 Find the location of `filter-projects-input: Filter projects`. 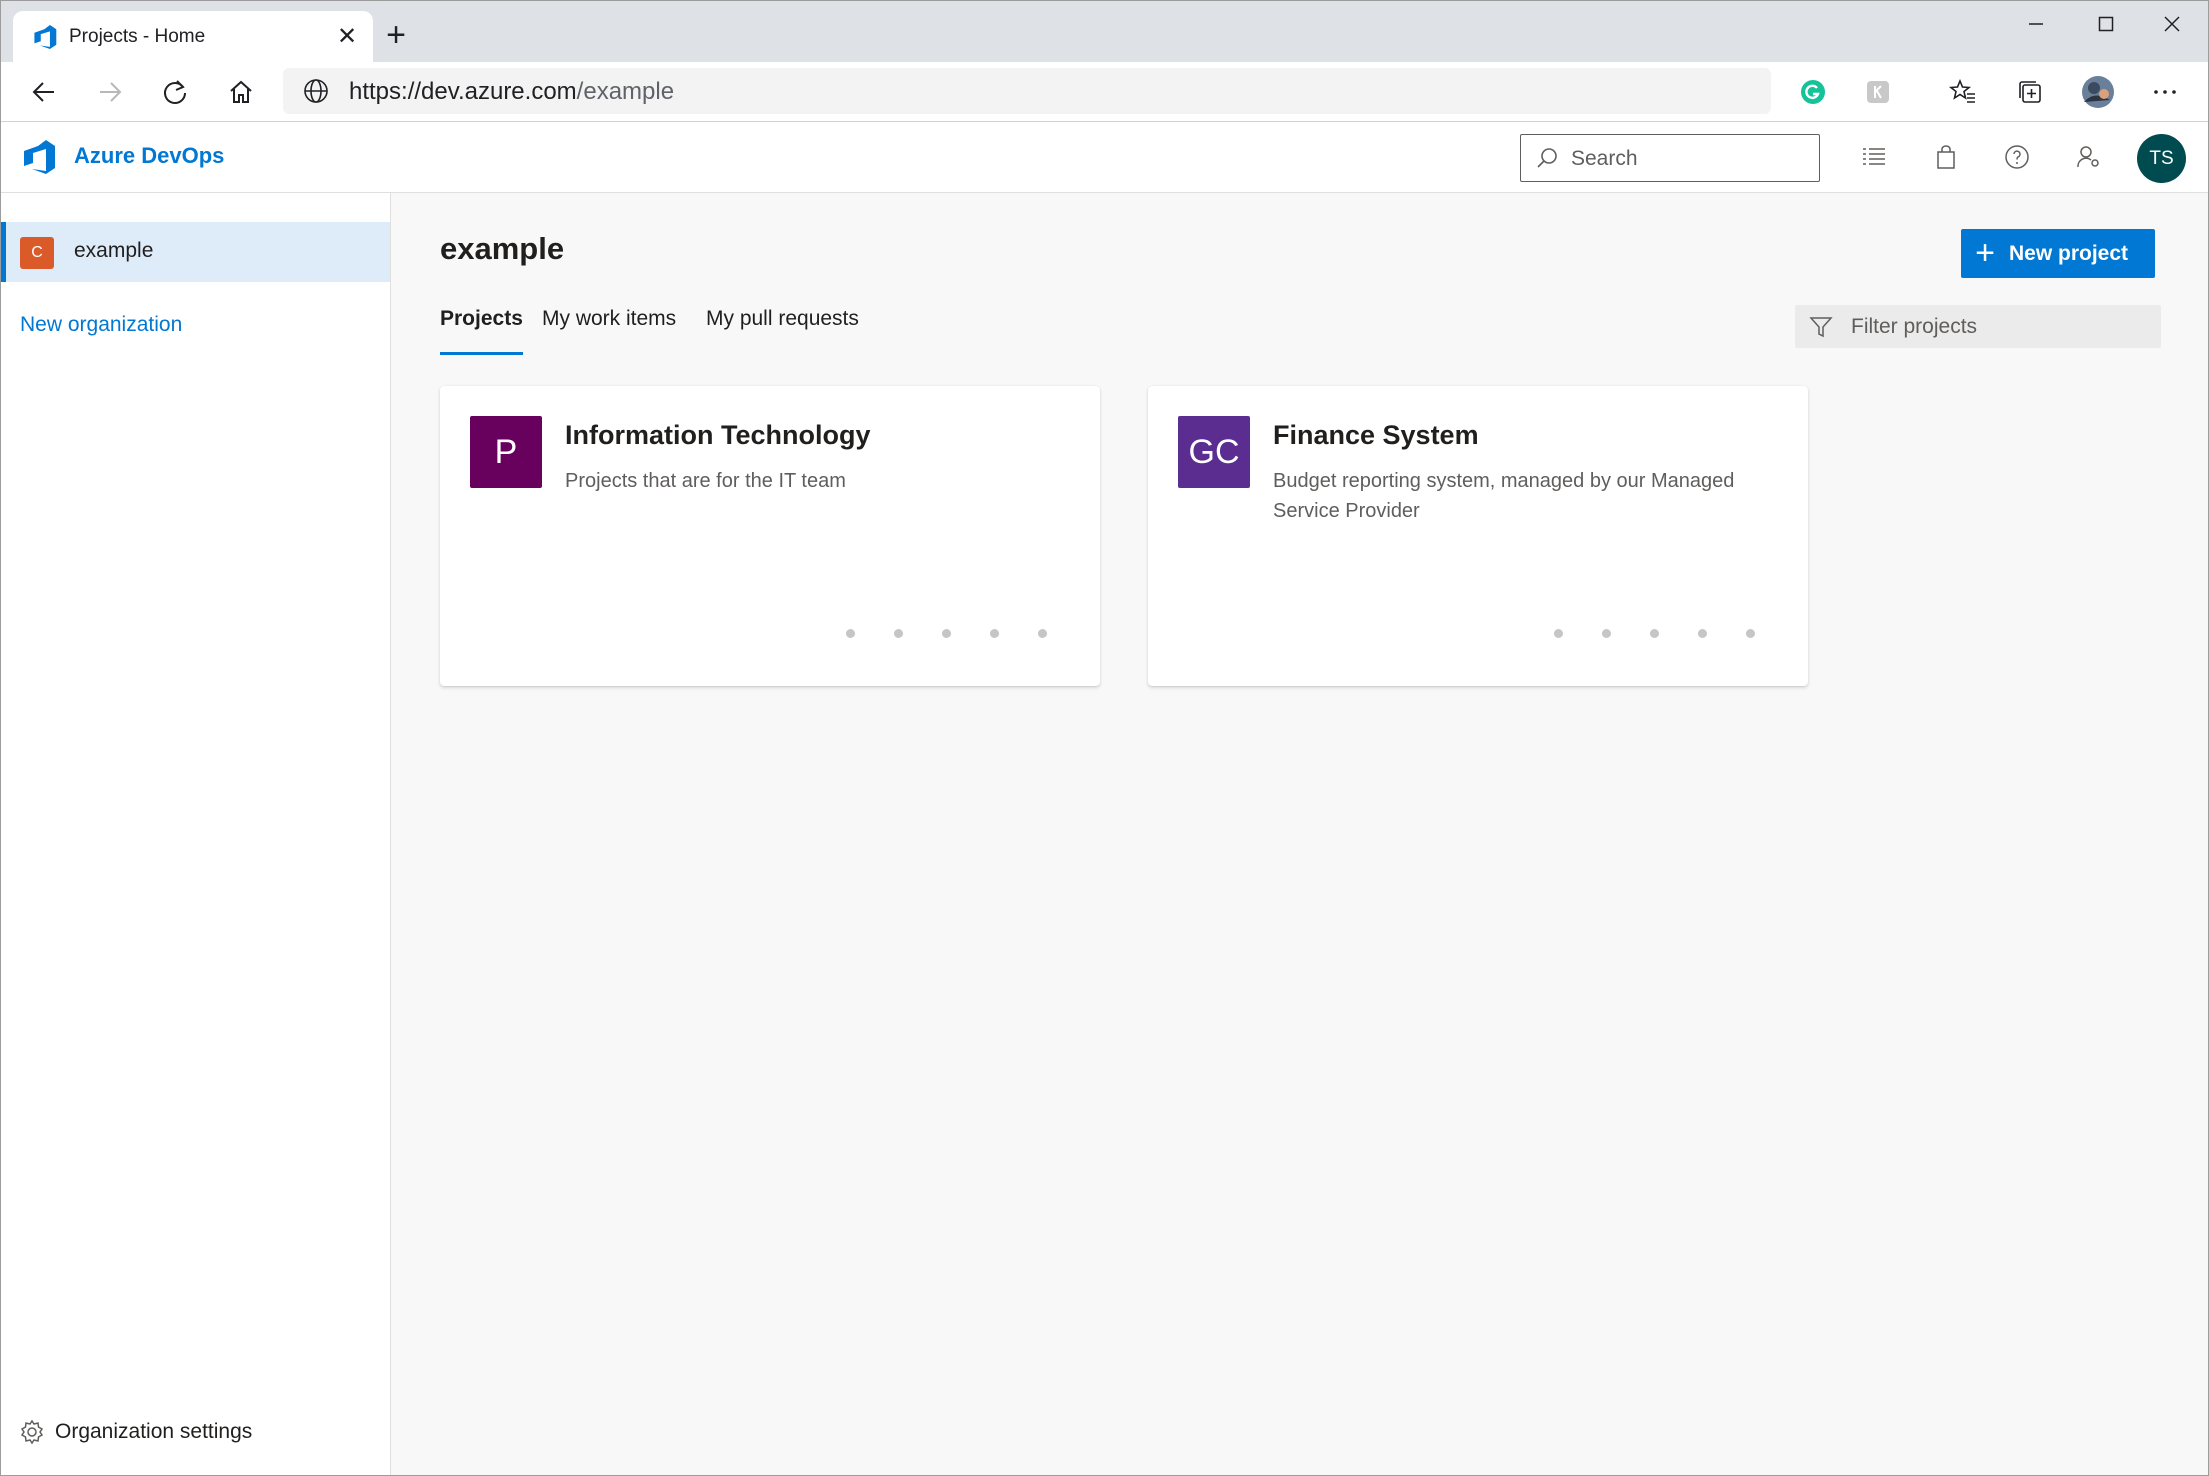

filter-projects-input: Filter projects is located at coordinates (1978, 326).